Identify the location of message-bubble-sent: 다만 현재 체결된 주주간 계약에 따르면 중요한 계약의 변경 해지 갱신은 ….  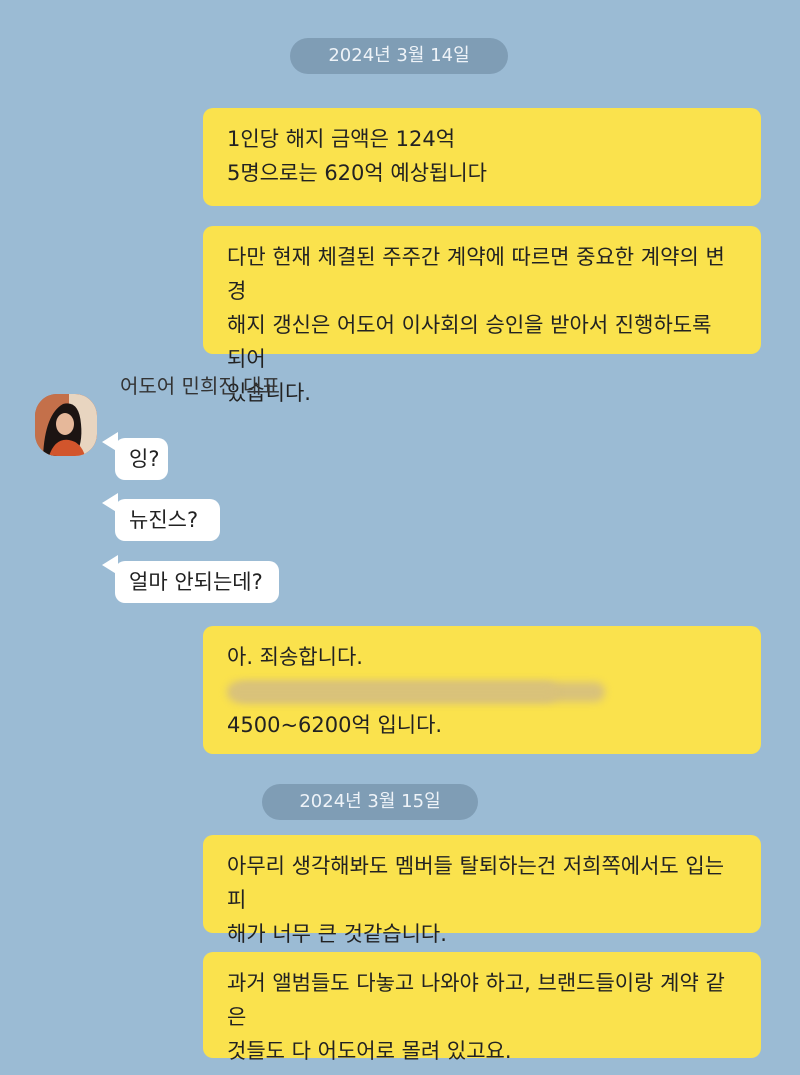
(482, 315).